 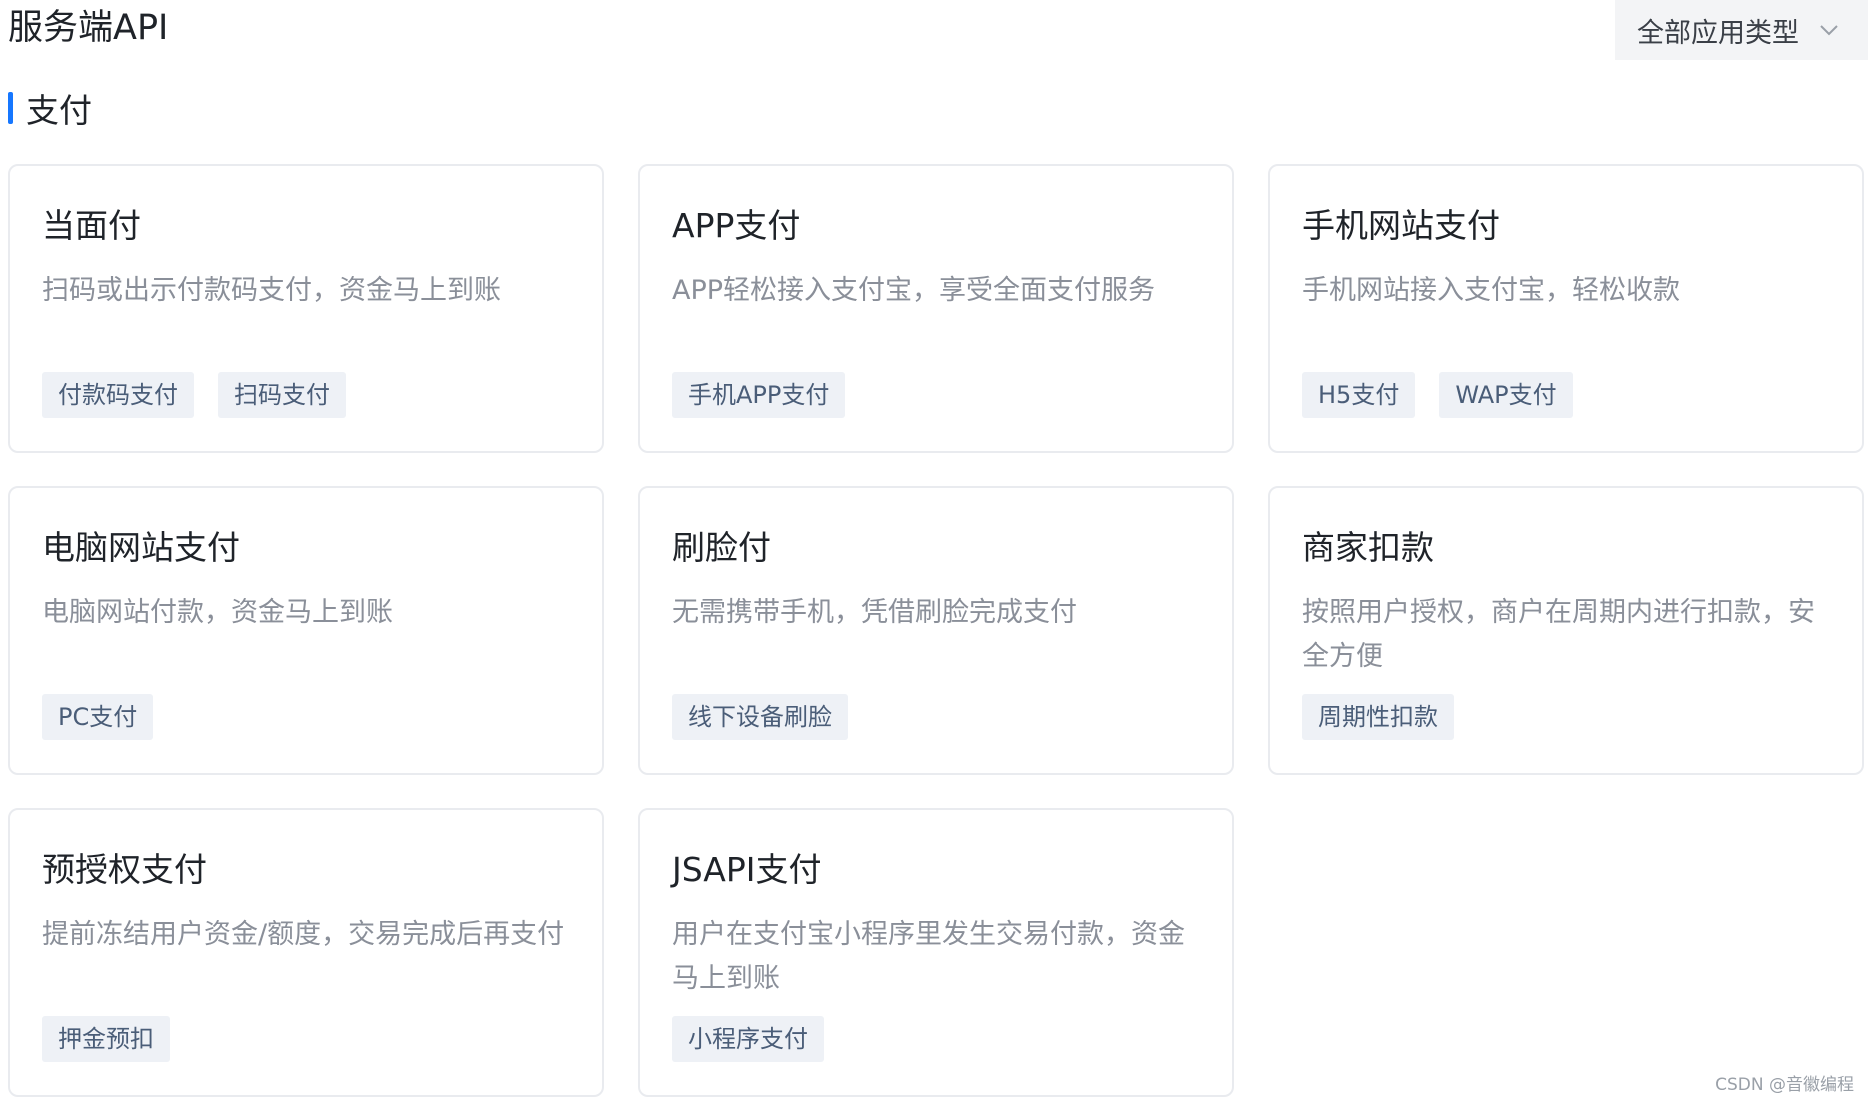 I want to click on card-tag-list: 付款码支付 扫码支付, so click(x=194, y=395).